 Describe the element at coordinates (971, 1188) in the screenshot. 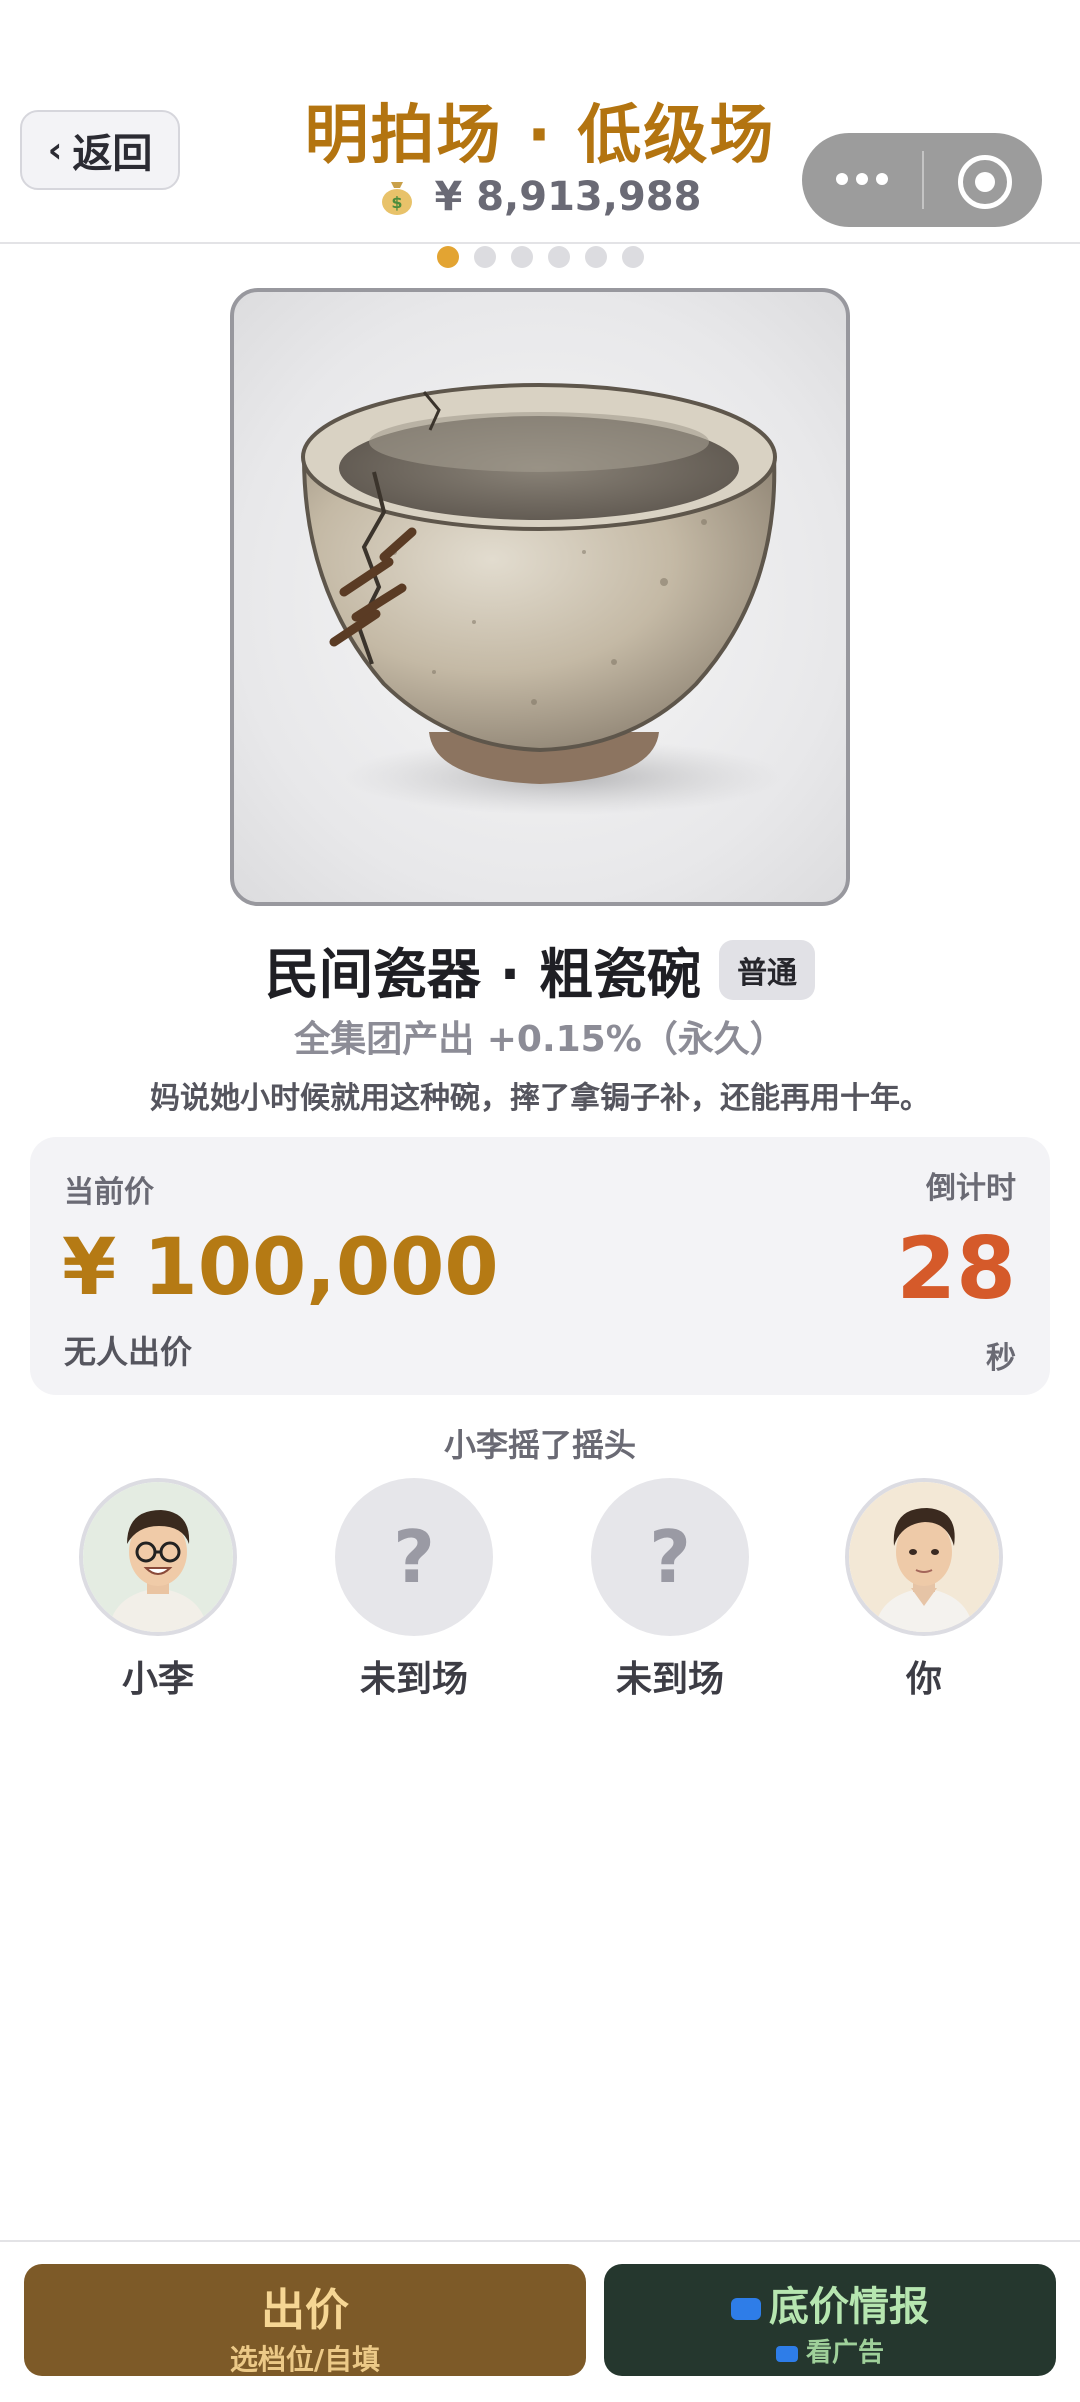

I see `countdown-label: 倒计时` at that location.